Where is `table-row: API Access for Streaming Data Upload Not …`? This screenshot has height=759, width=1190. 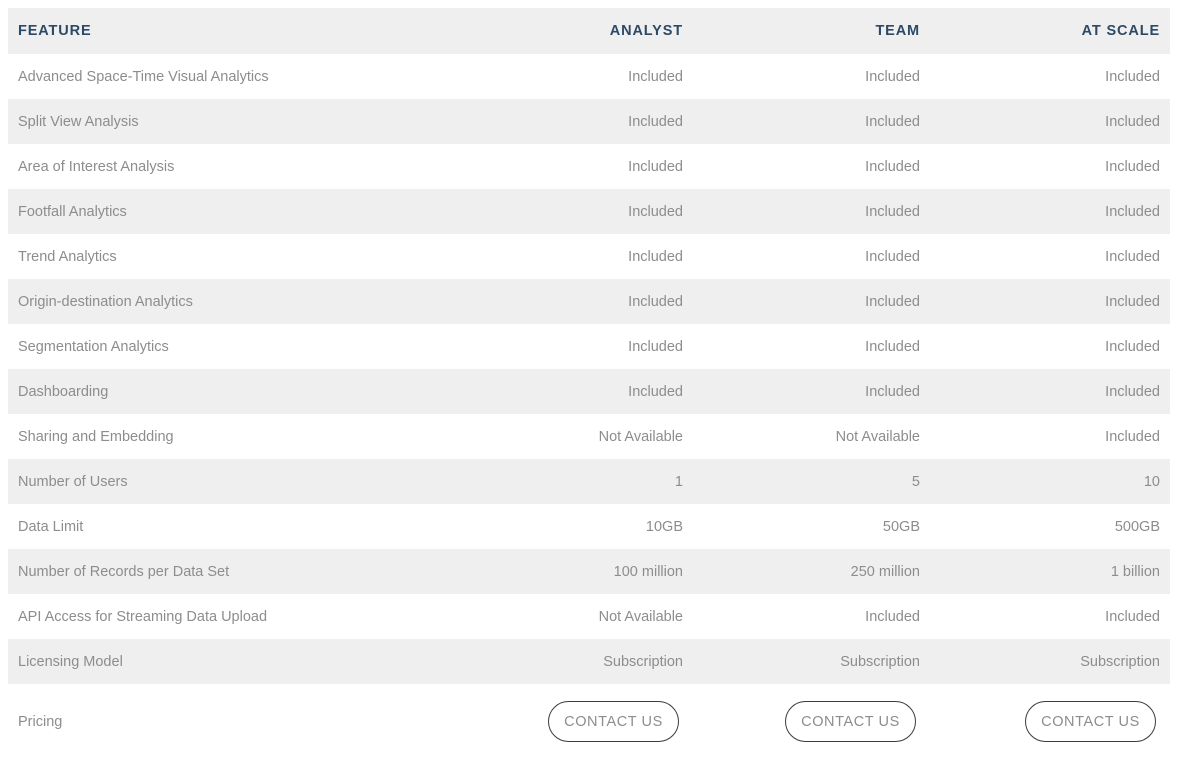 table-row: API Access for Streaming Data Upload Not … is located at coordinates (589, 616).